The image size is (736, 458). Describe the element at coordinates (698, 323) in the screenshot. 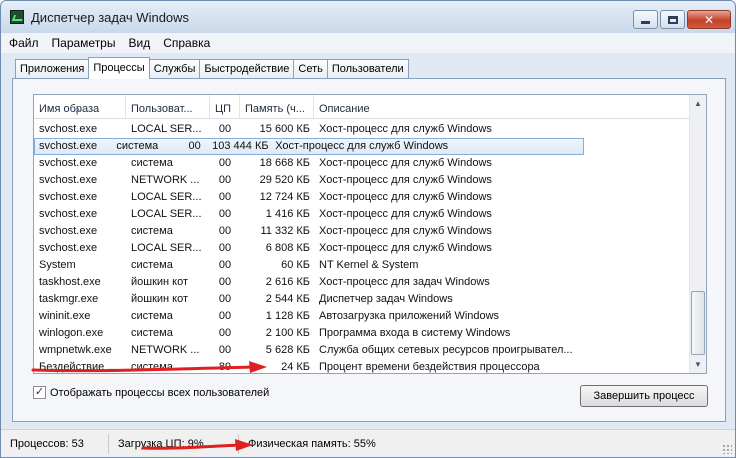

I see `scrollbar-thumb` at that location.